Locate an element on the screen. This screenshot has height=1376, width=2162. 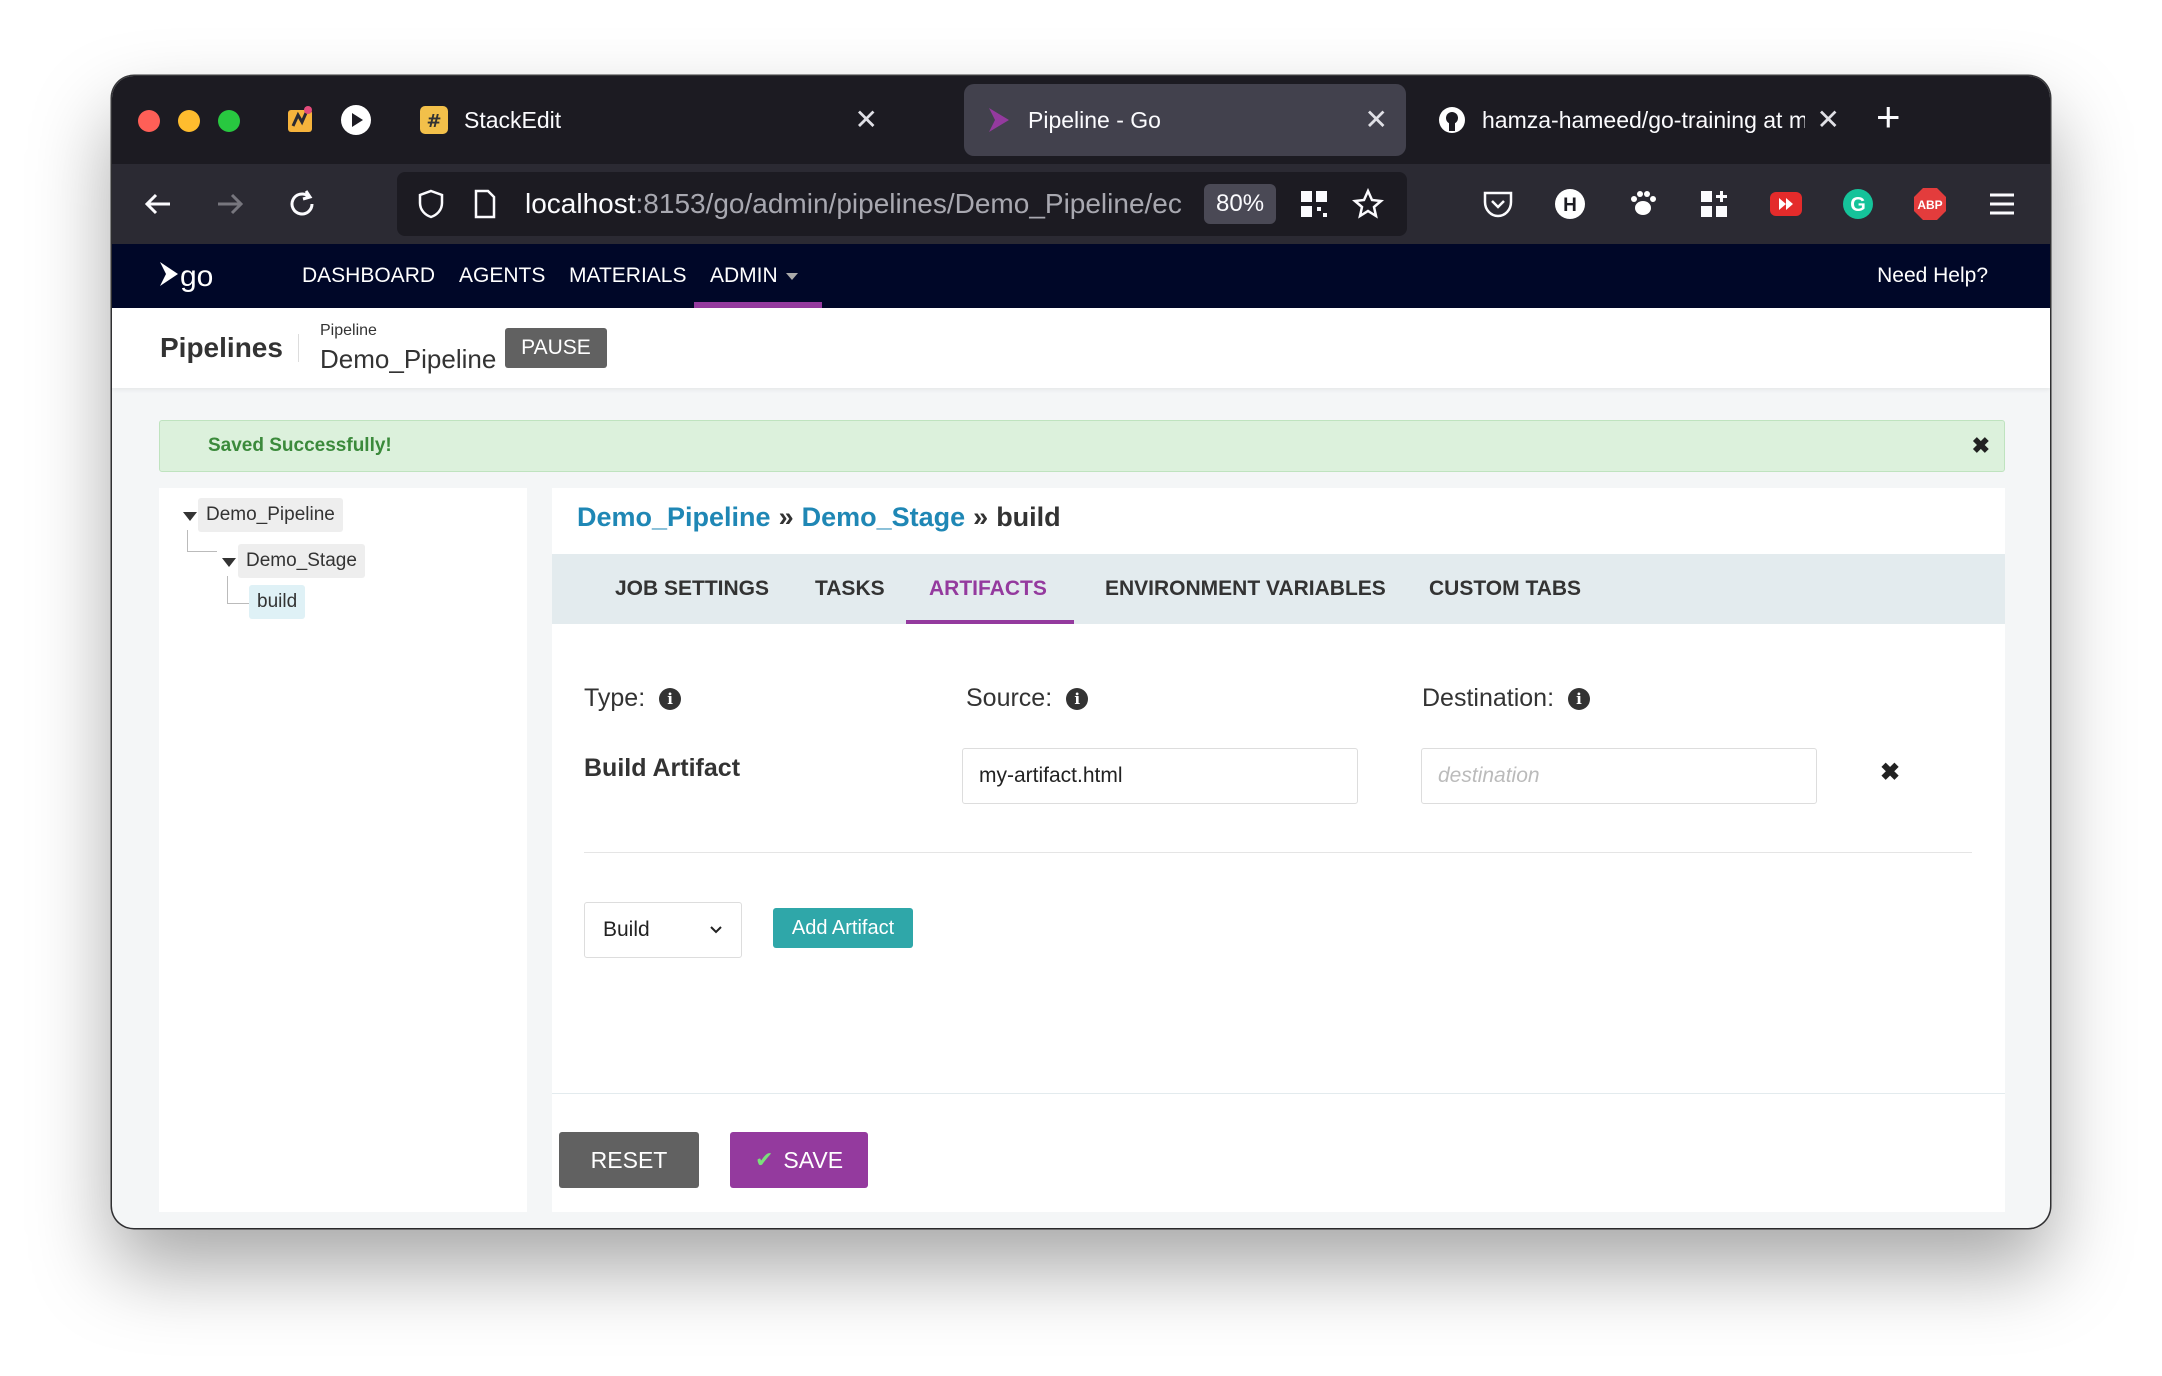
back-arrow-icon is located at coordinates (158, 204).